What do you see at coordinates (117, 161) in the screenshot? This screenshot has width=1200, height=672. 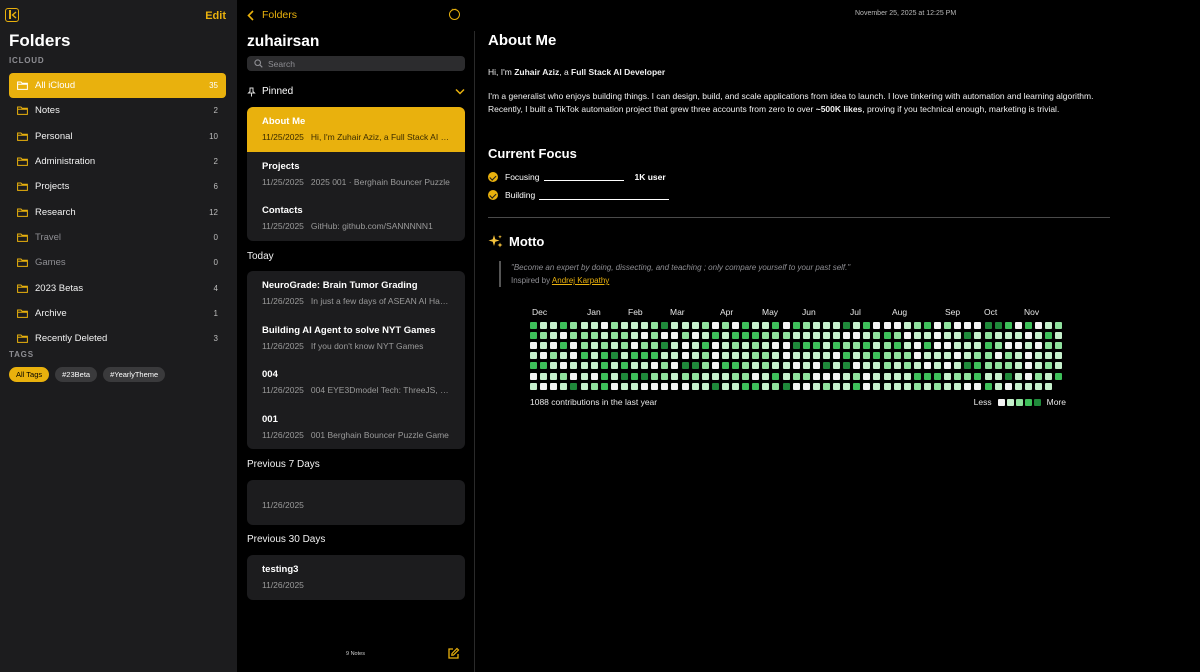 I see `folder-administration: Administration 2` at bounding box center [117, 161].